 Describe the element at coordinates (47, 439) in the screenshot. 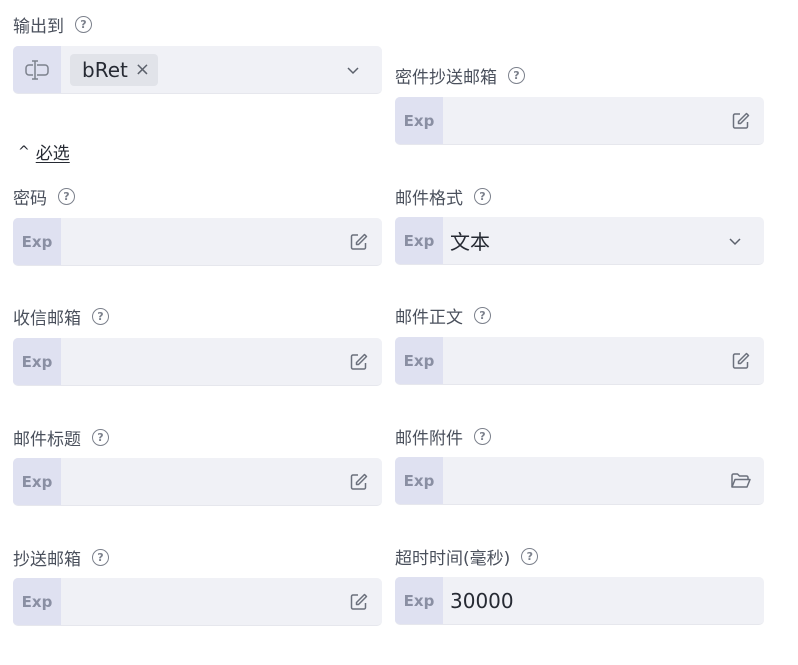

I see `subject-label: 邮件标题` at that location.